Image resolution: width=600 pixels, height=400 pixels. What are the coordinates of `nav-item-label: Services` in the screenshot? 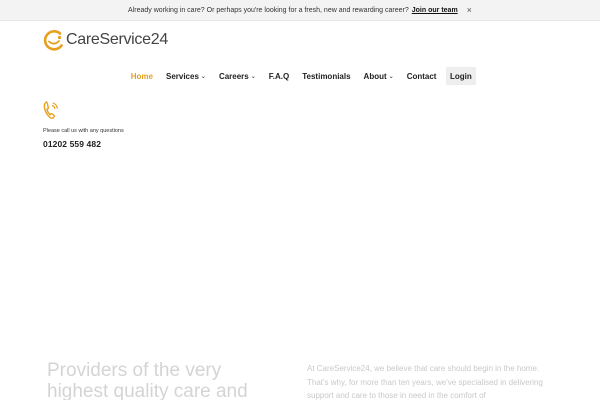 It's located at (182, 76).